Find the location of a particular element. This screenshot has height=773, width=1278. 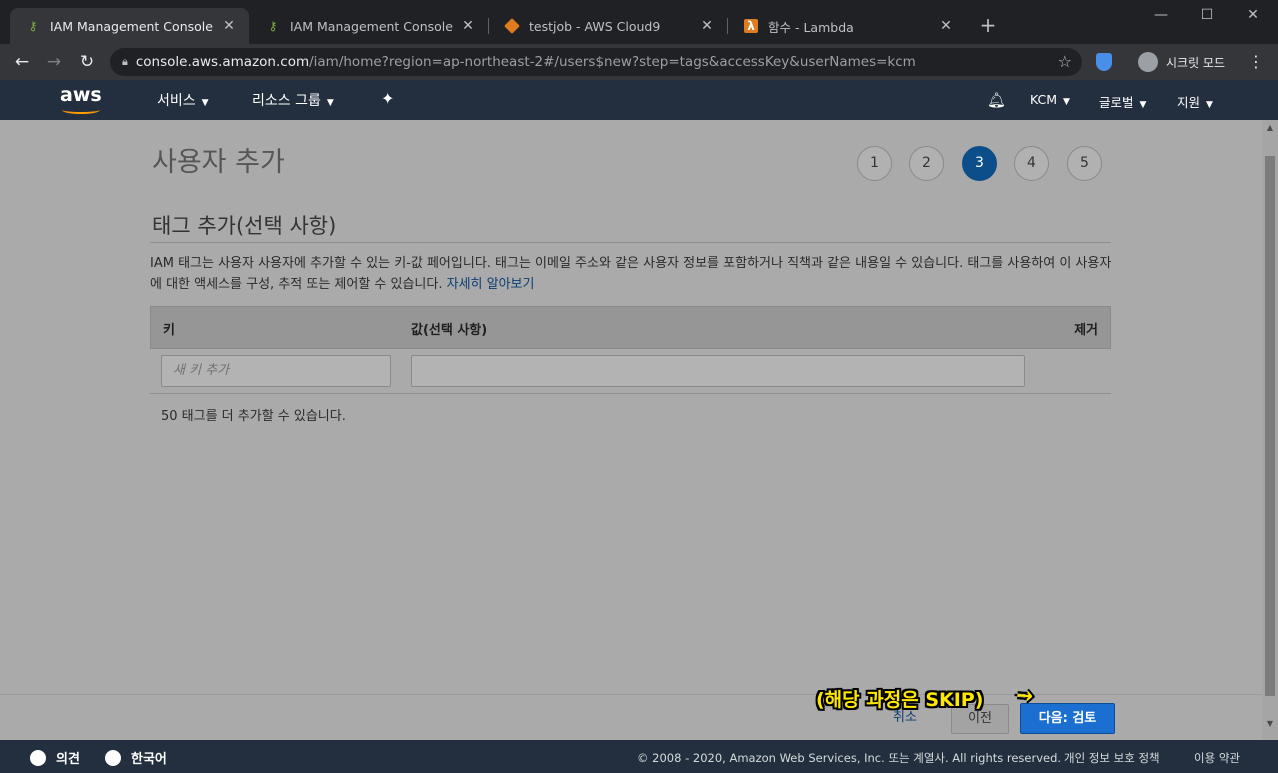

minimize-button: — is located at coordinates (1161, 16).